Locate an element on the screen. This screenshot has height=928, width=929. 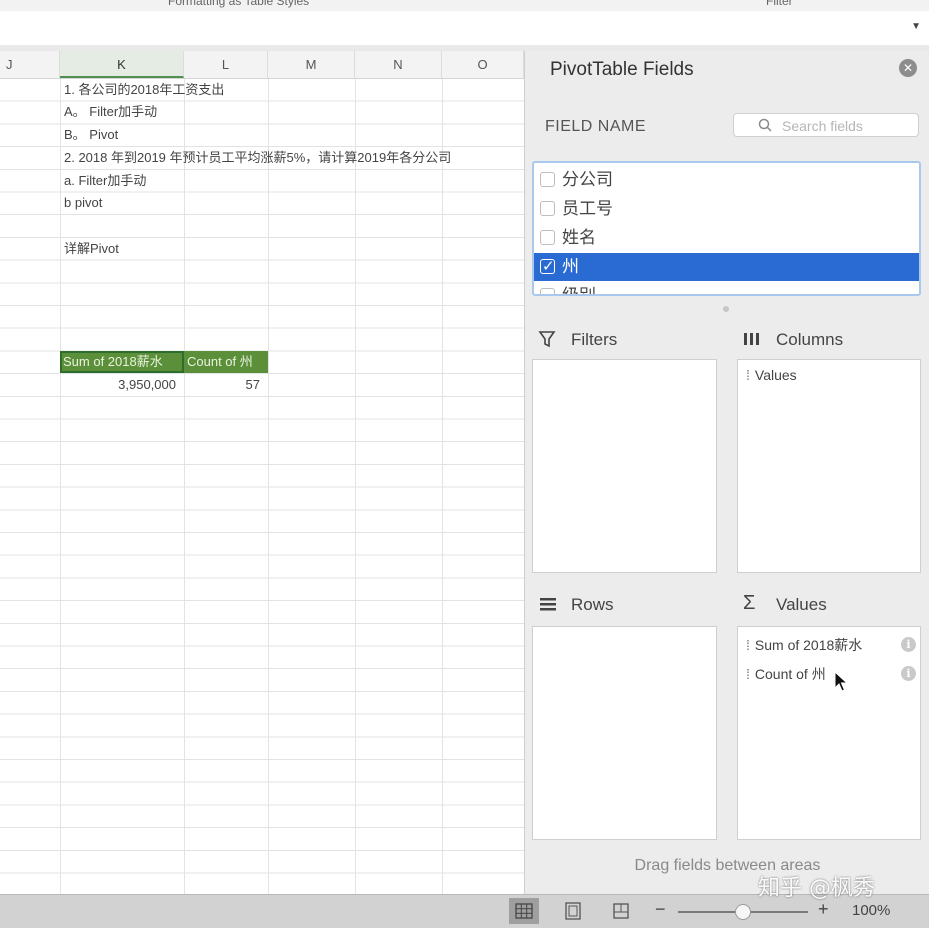
columns-drop-area: ⁞ Values is located at coordinates (829, 466).